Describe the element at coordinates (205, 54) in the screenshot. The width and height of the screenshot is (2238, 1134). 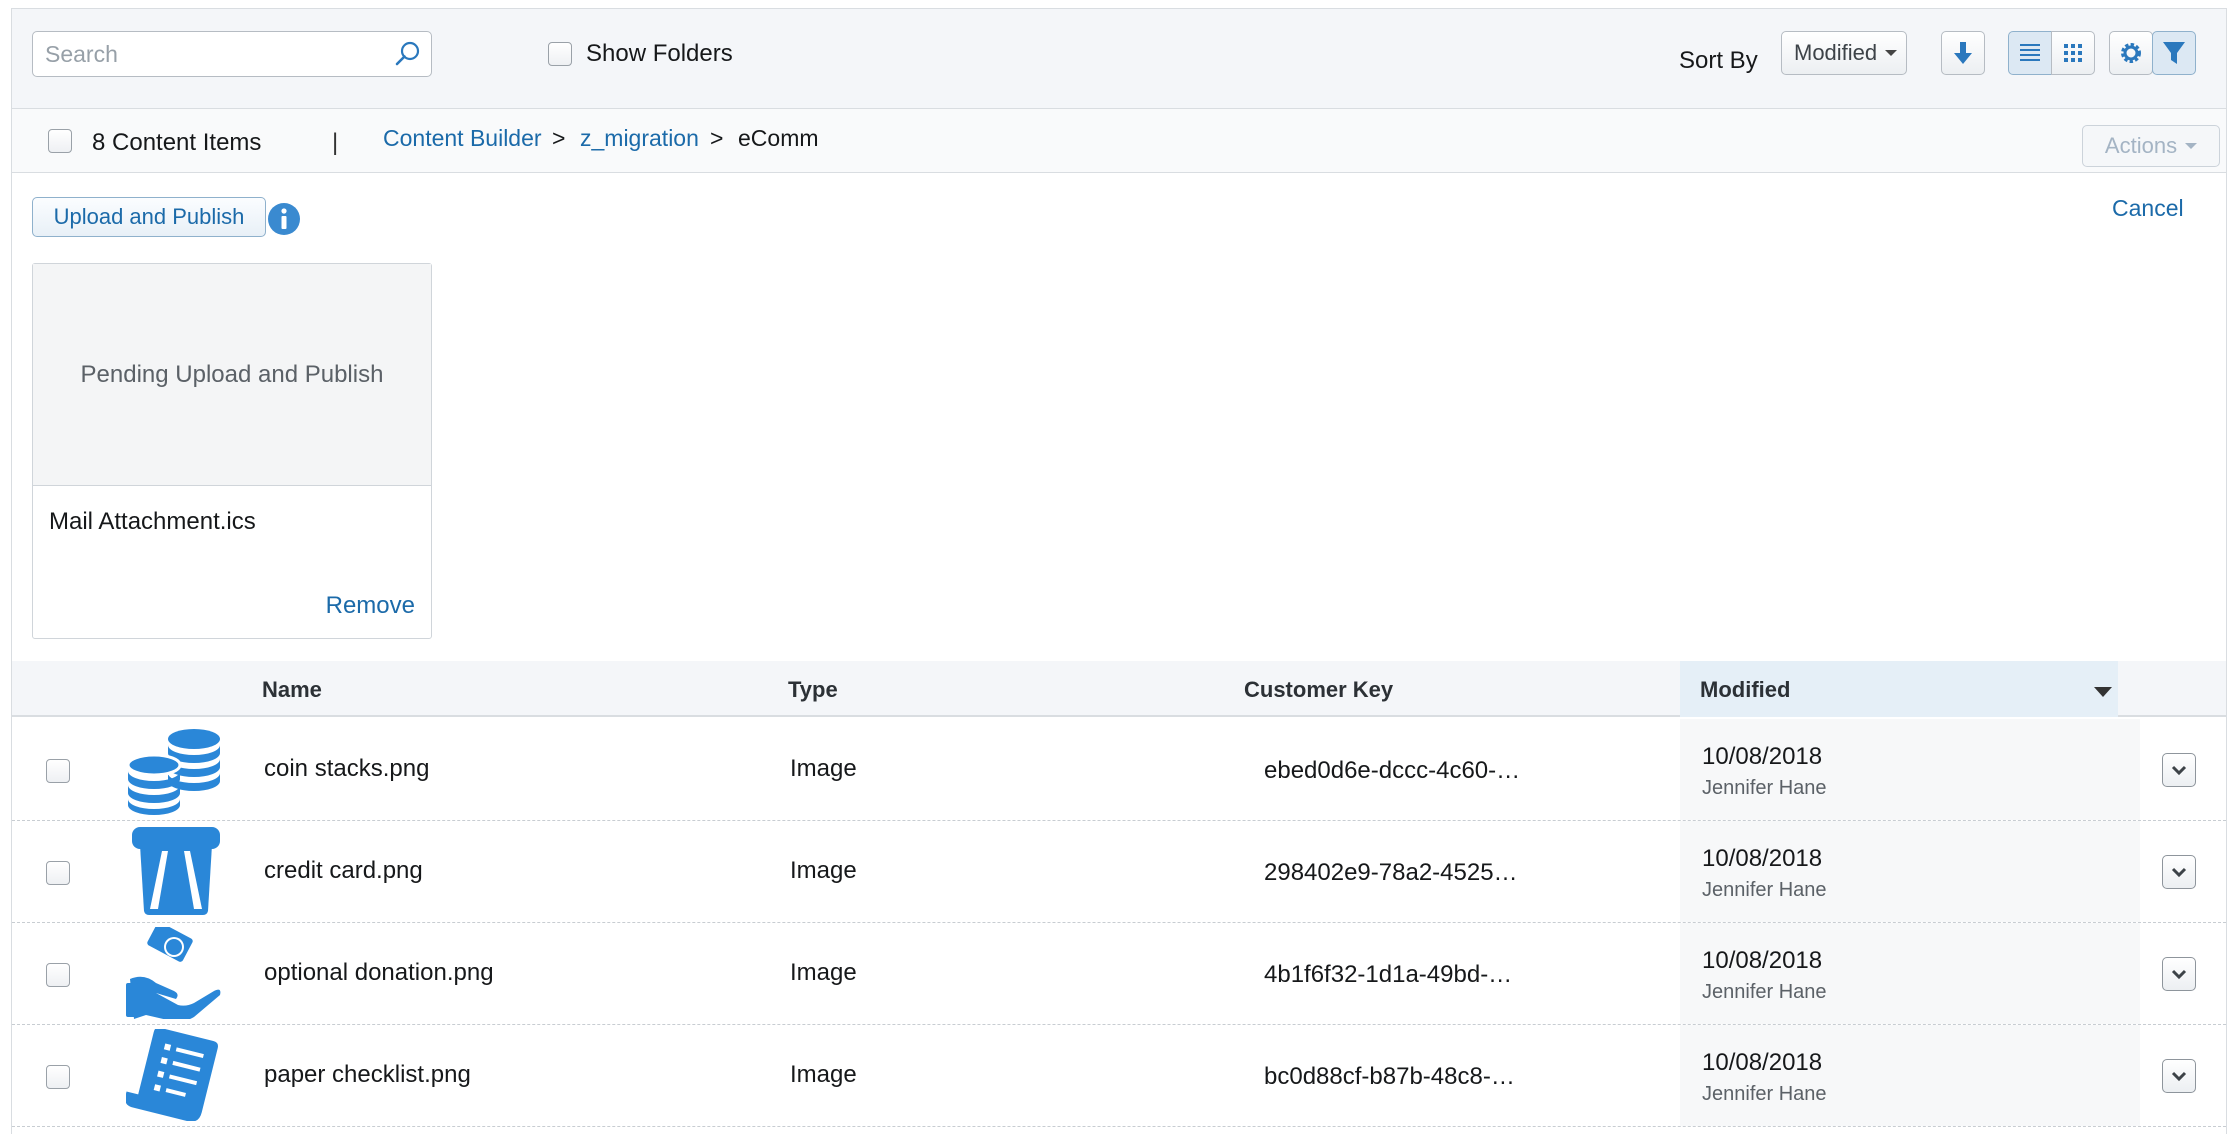
I see `search-input` at that location.